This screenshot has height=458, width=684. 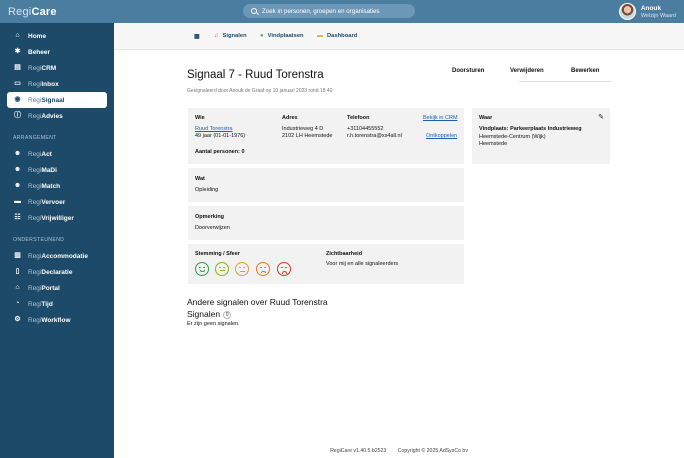 What do you see at coordinates (210, 217) in the screenshot?
I see `remark-label: Opmerking` at bounding box center [210, 217].